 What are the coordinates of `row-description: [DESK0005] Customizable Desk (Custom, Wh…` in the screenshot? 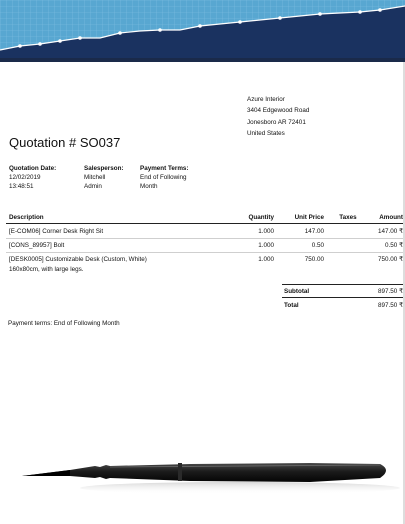 It's located at (78, 259).